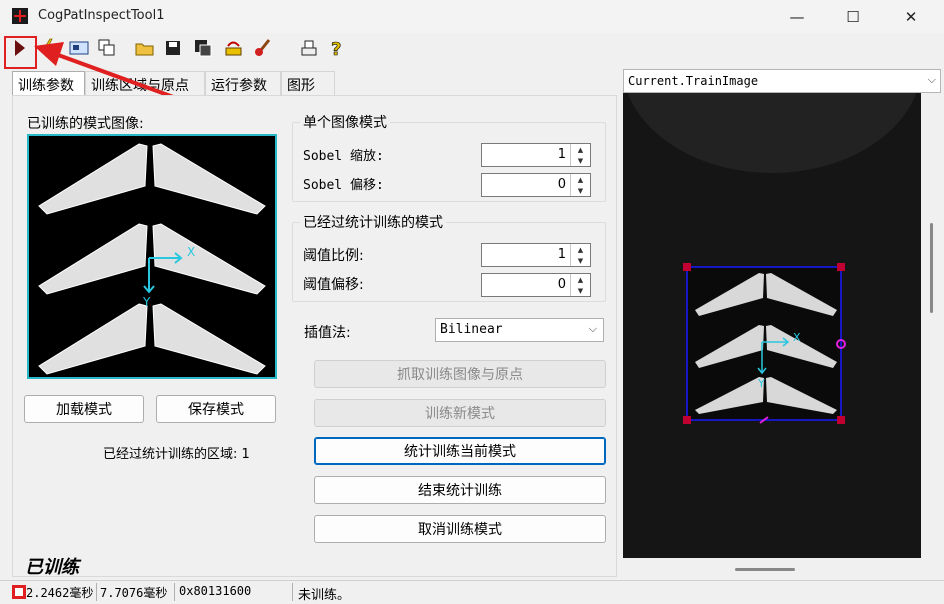  What do you see at coordinates (345, 122) in the screenshot?
I see `single-image-mode-title: 单个图像模式` at bounding box center [345, 122].